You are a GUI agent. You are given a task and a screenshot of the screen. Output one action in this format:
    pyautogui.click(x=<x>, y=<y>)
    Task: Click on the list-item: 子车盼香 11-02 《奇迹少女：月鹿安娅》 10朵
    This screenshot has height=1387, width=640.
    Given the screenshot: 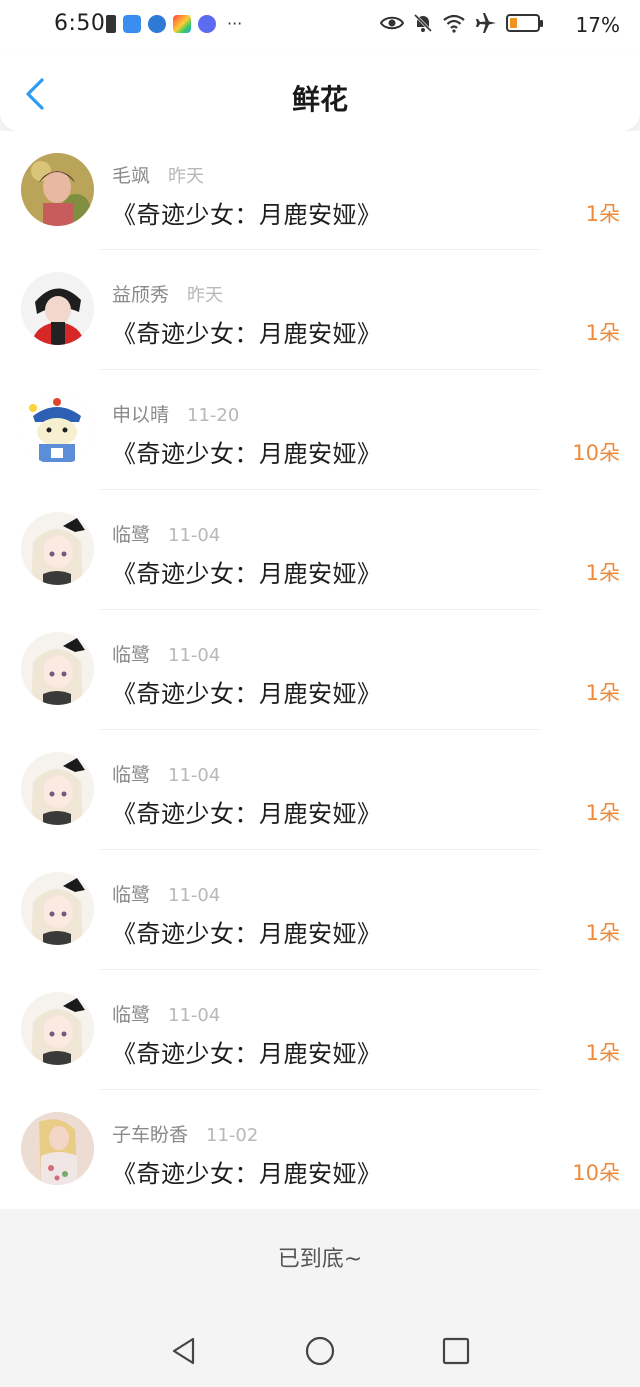 What is the action you would take?
    pyautogui.click(x=320, y=1150)
    